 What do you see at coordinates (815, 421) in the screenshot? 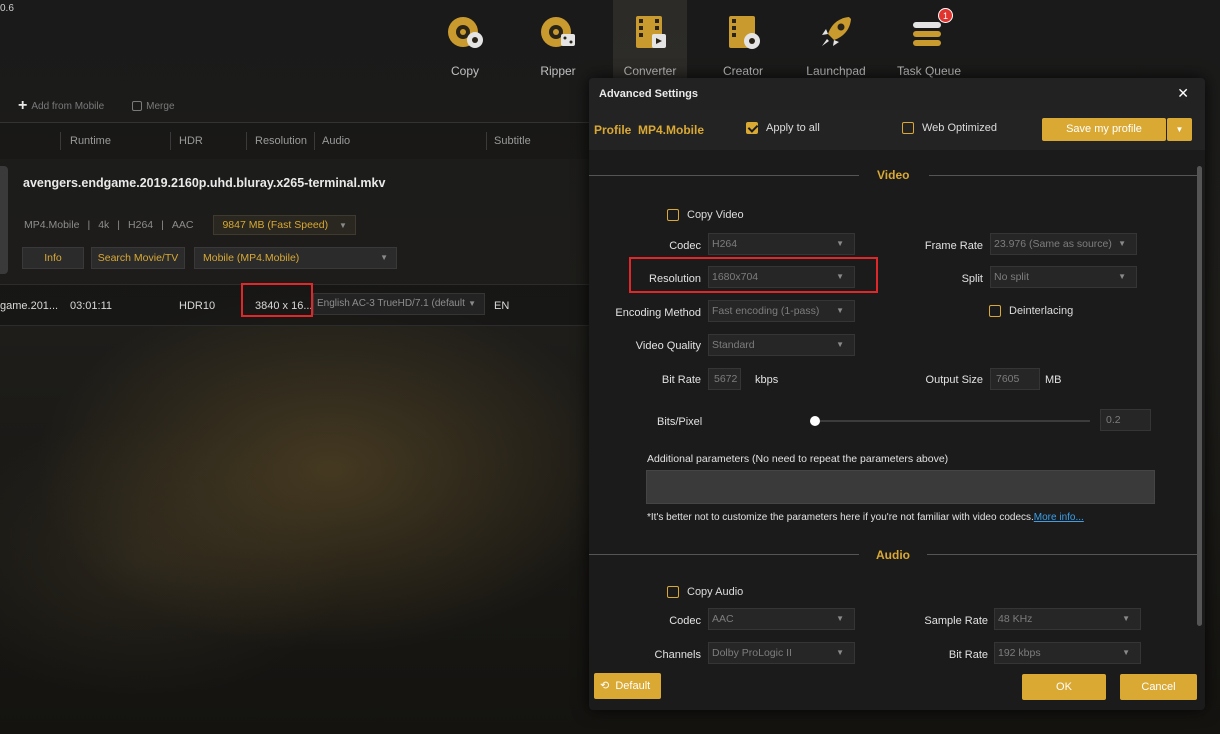
I see `slider-handle` at bounding box center [815, 421].